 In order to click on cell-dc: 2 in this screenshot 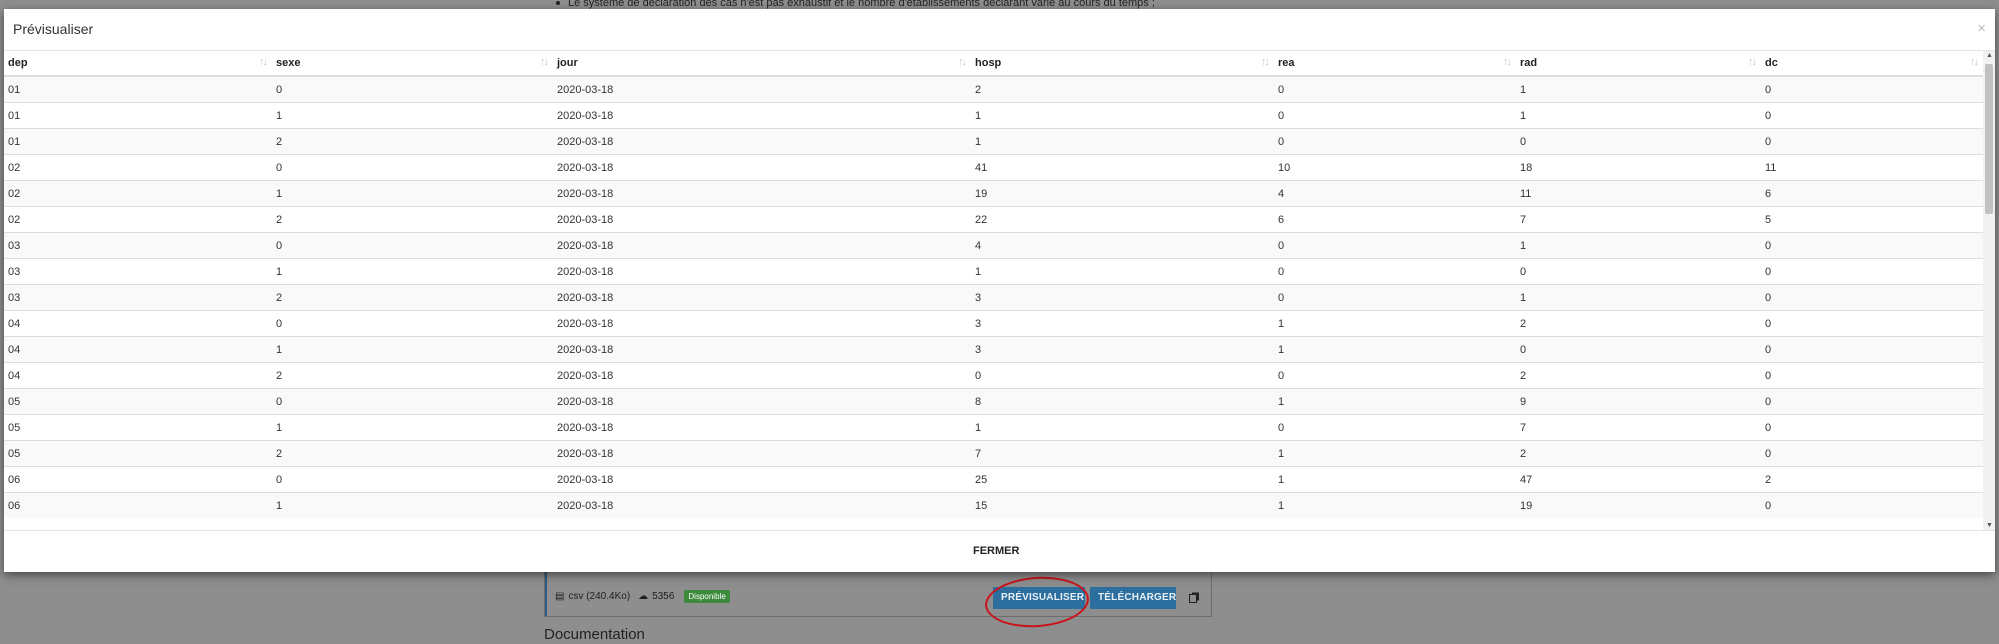, I will do `click(1872, 479)`.